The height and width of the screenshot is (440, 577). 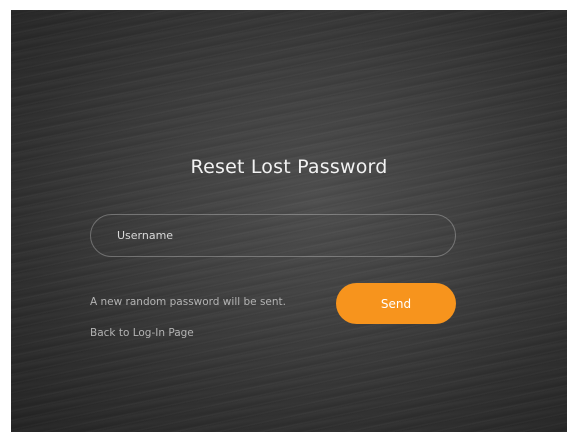 What do you see at coordinates (273, 235) in the screenshot?
I see `username-input` at bounding box center [273, 235].